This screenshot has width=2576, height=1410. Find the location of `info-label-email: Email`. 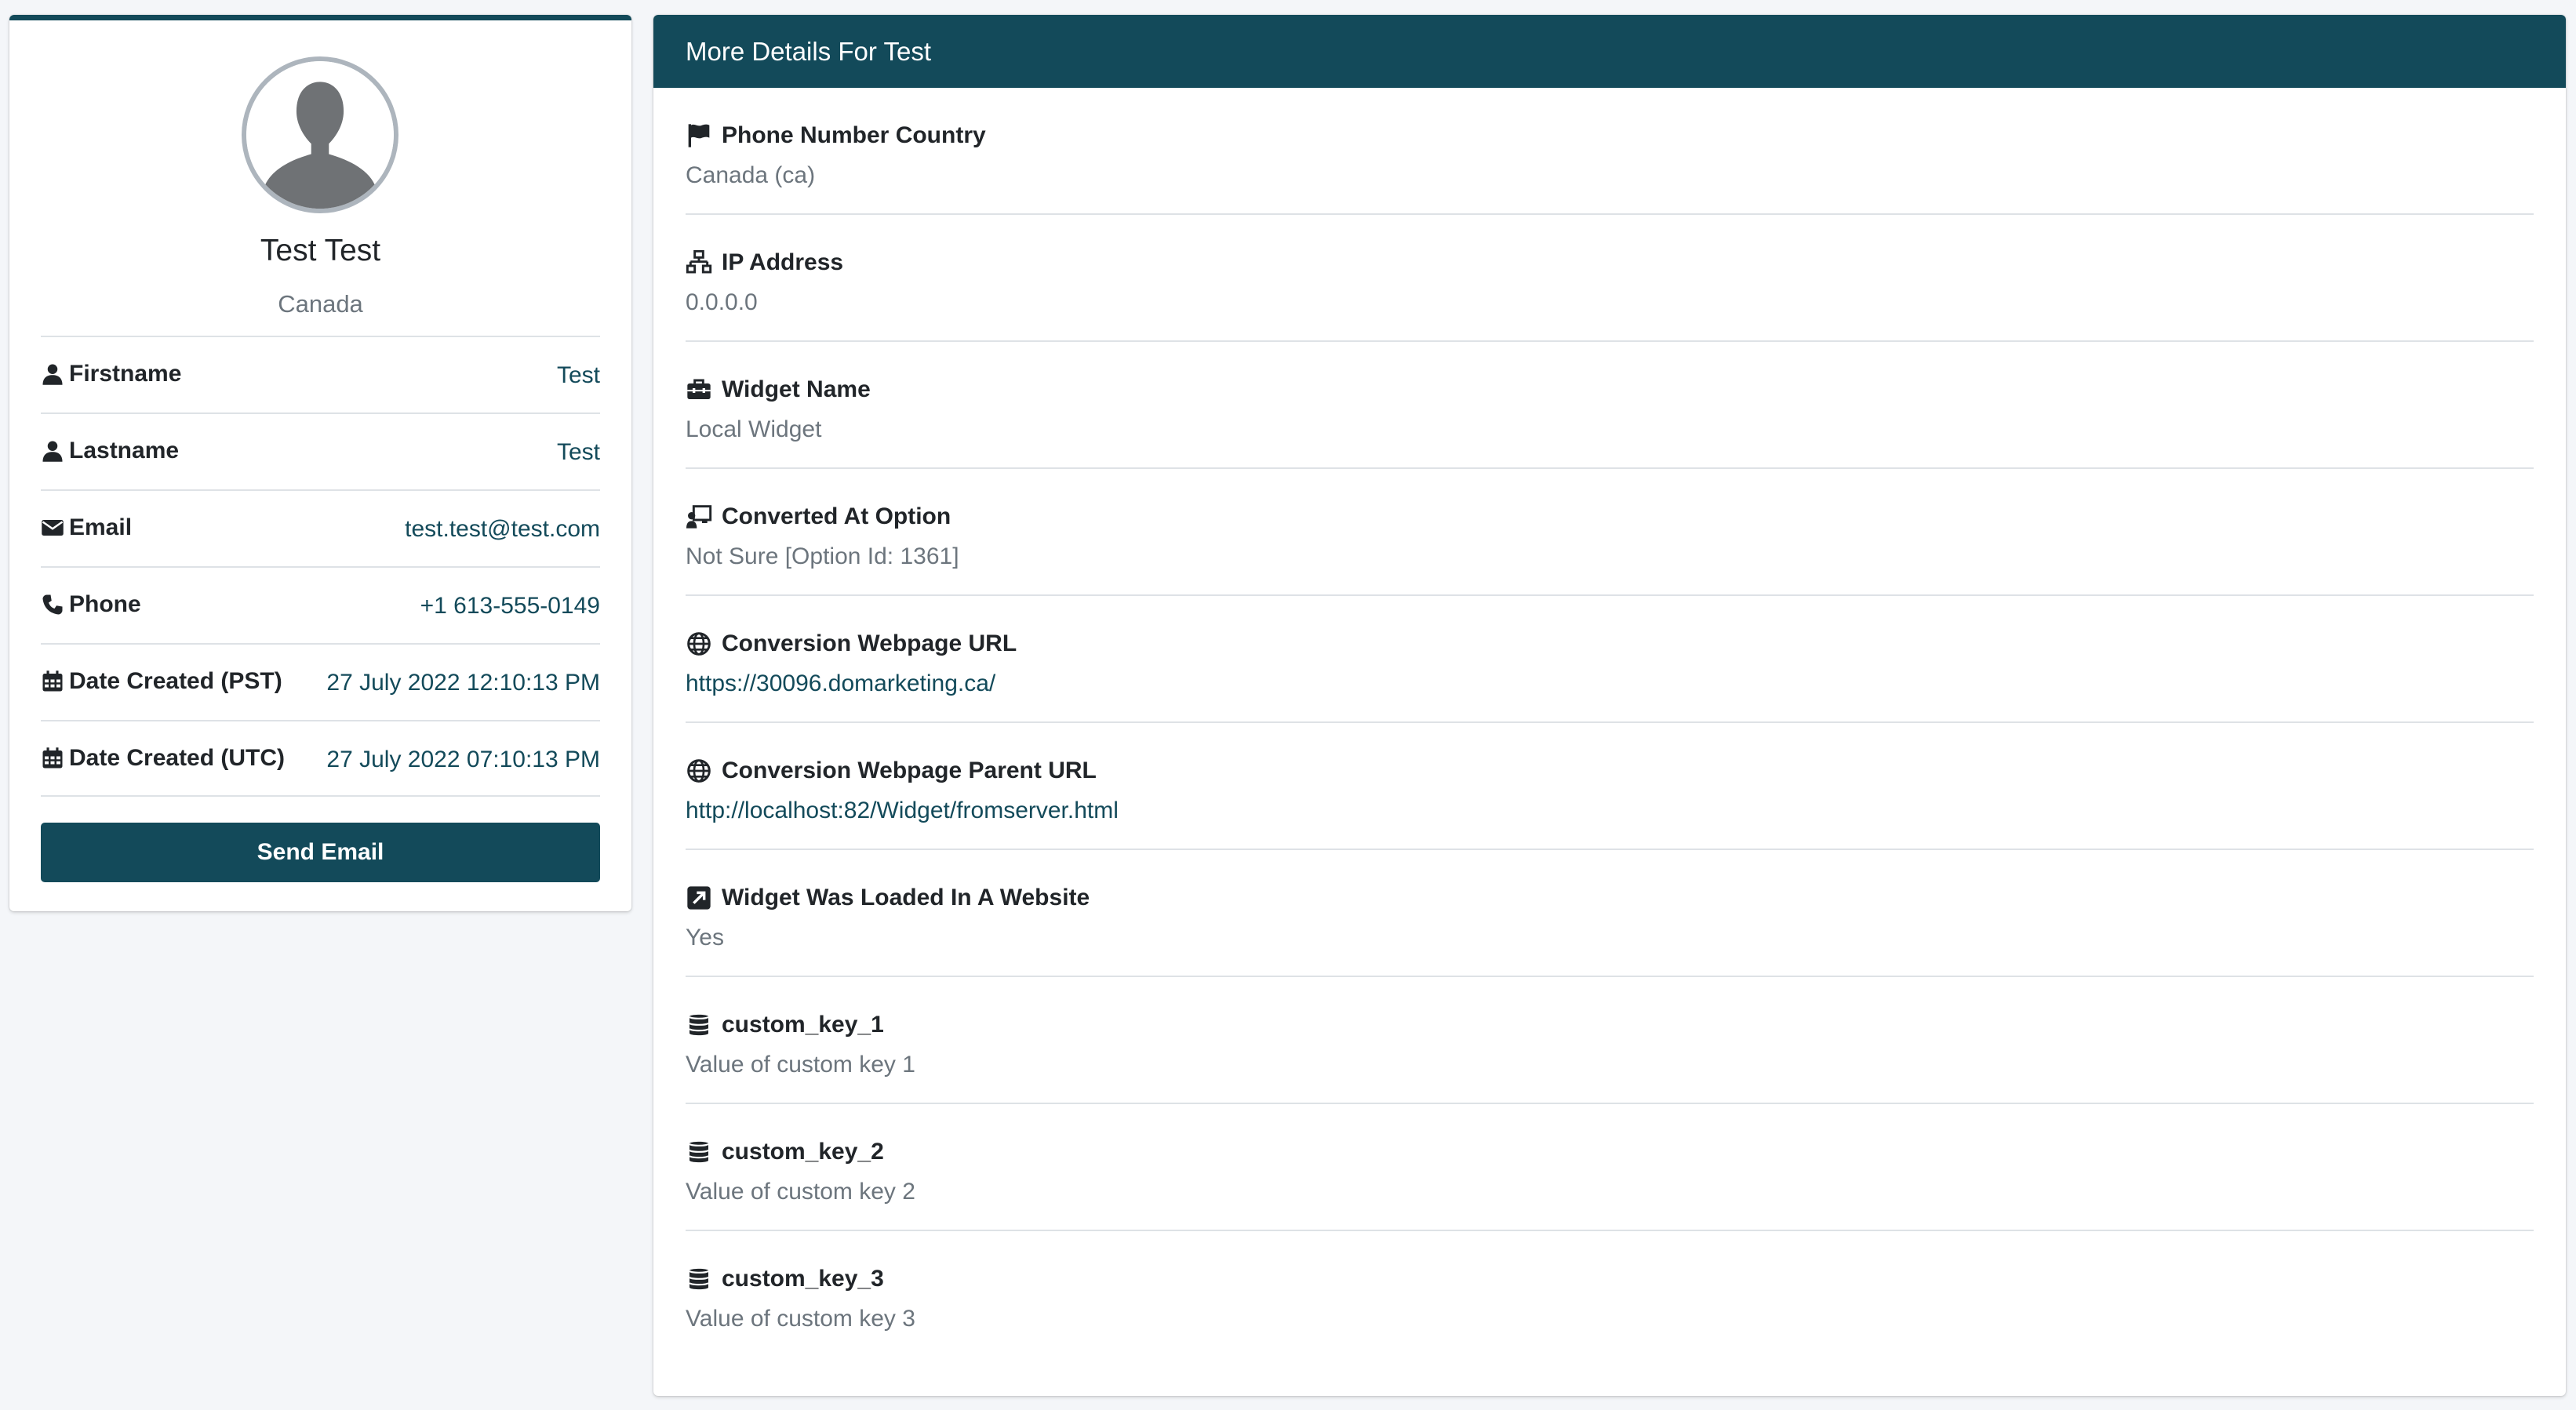

info-label-email: Email is located at coordinates (86, 527).